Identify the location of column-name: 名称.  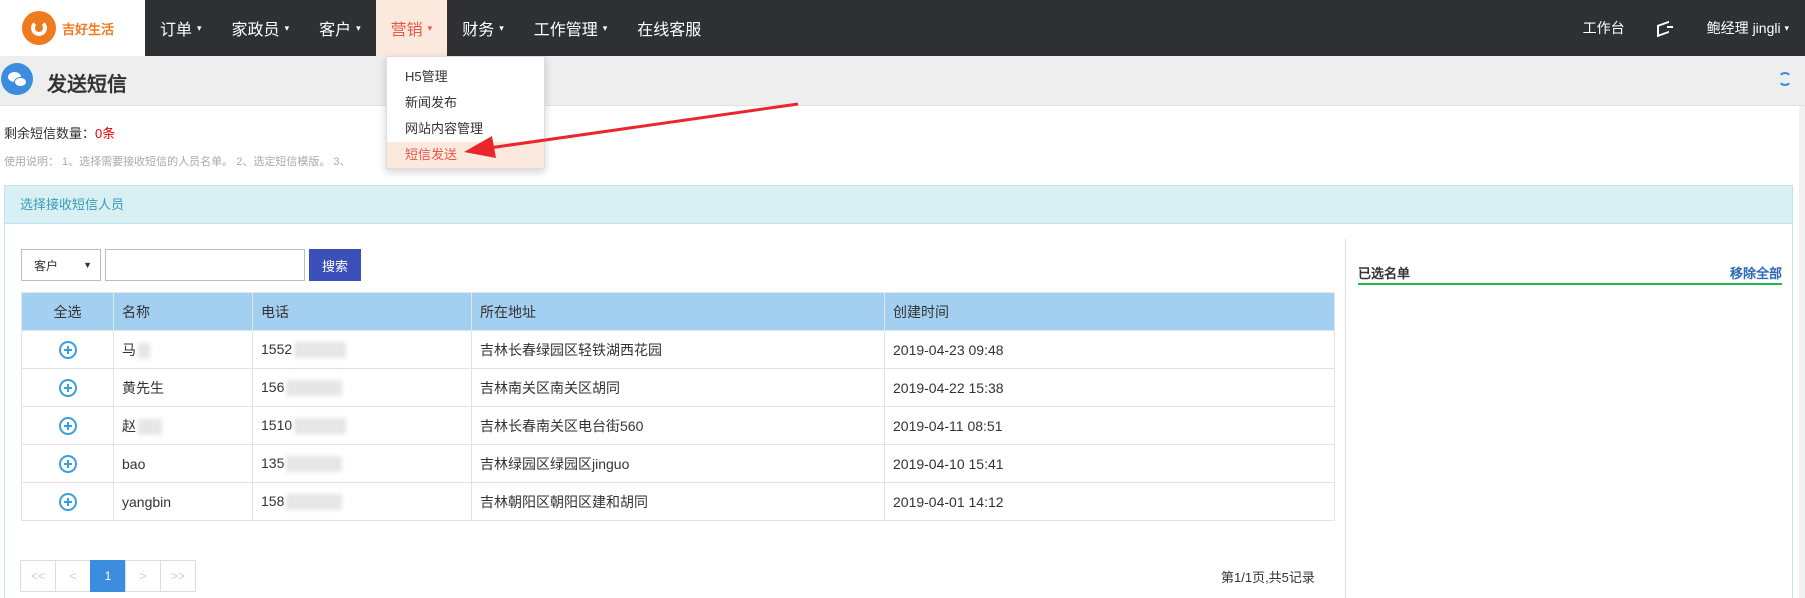
(183, 311).